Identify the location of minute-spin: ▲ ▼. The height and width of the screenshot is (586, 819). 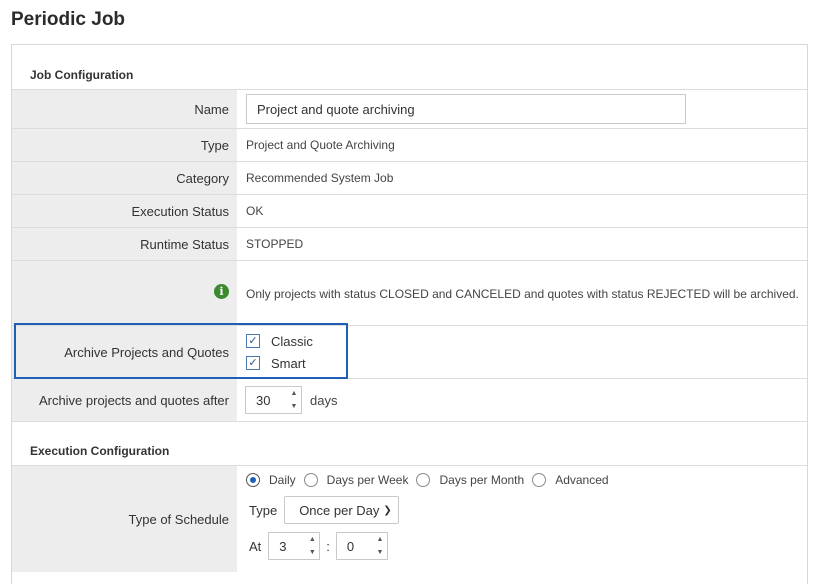
(380, 546).